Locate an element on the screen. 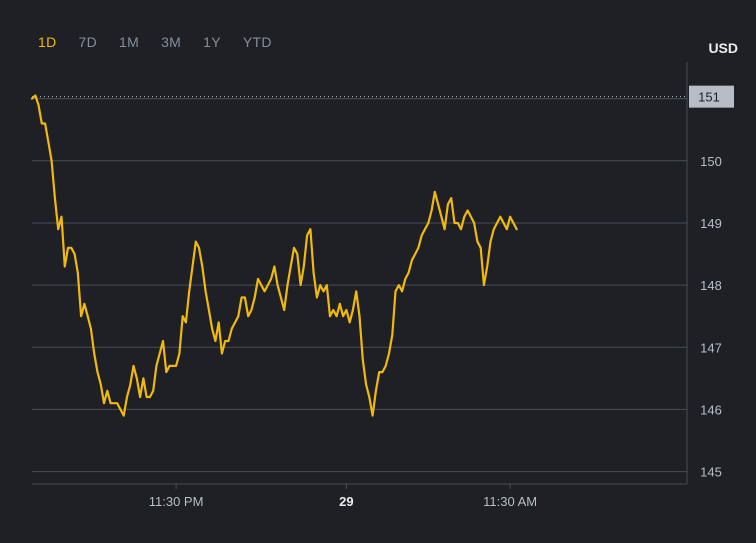 The image size is (756, 543). price-tag-layer: 151 is located at coordinates (711, 96).